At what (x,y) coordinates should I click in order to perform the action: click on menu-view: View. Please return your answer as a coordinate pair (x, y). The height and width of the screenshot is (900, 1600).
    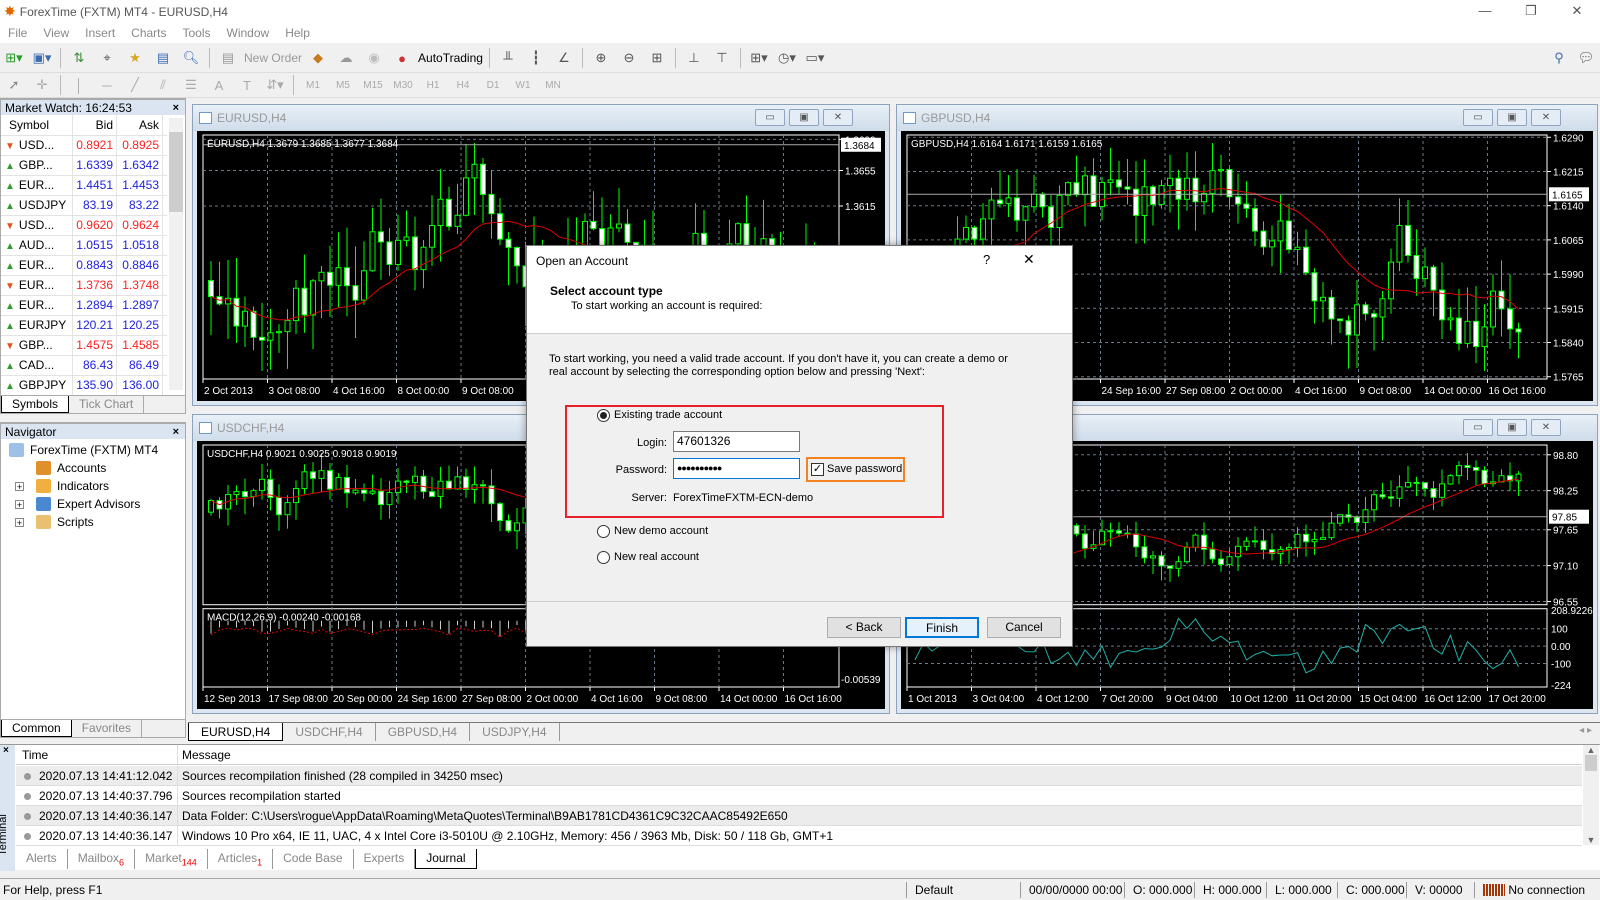
    Looking at the image, I should click on (56, 33).